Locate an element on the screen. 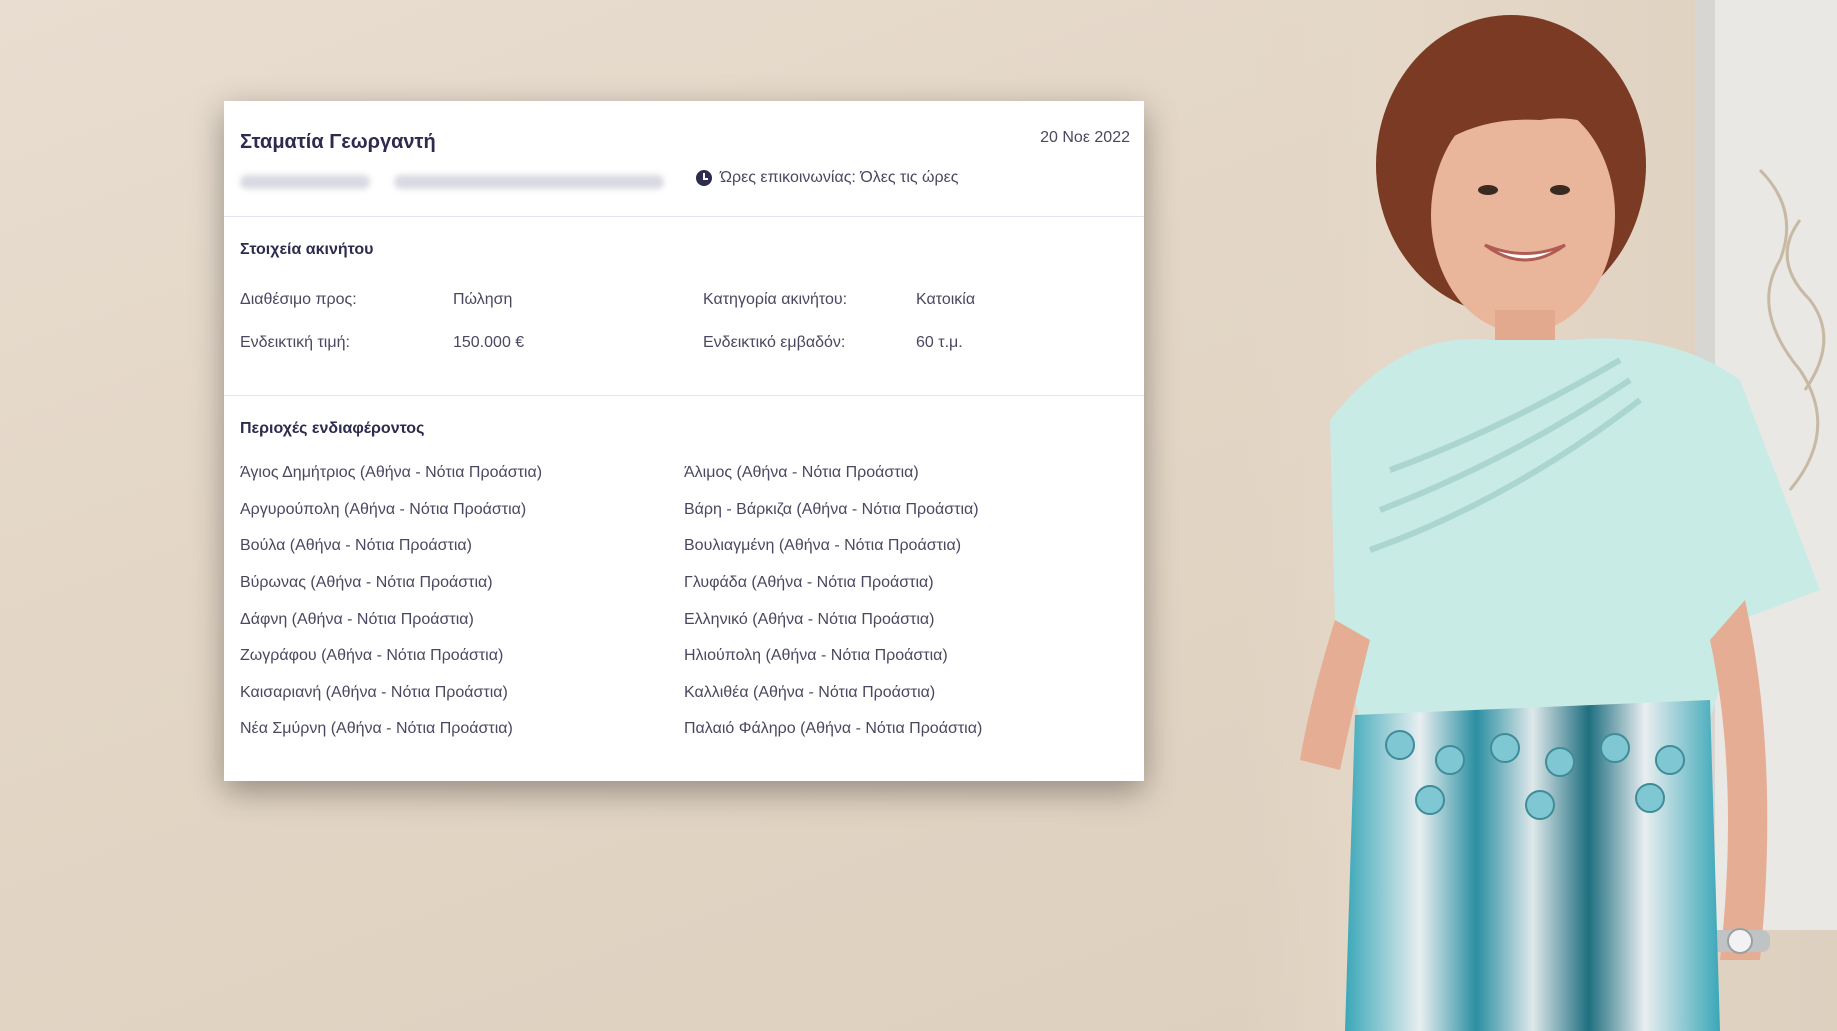 Image resolution: width=1837 pixels, height=1031 pixels. contact-name: Σταματία Γεωργαντή is located at coordinates (338, 142).